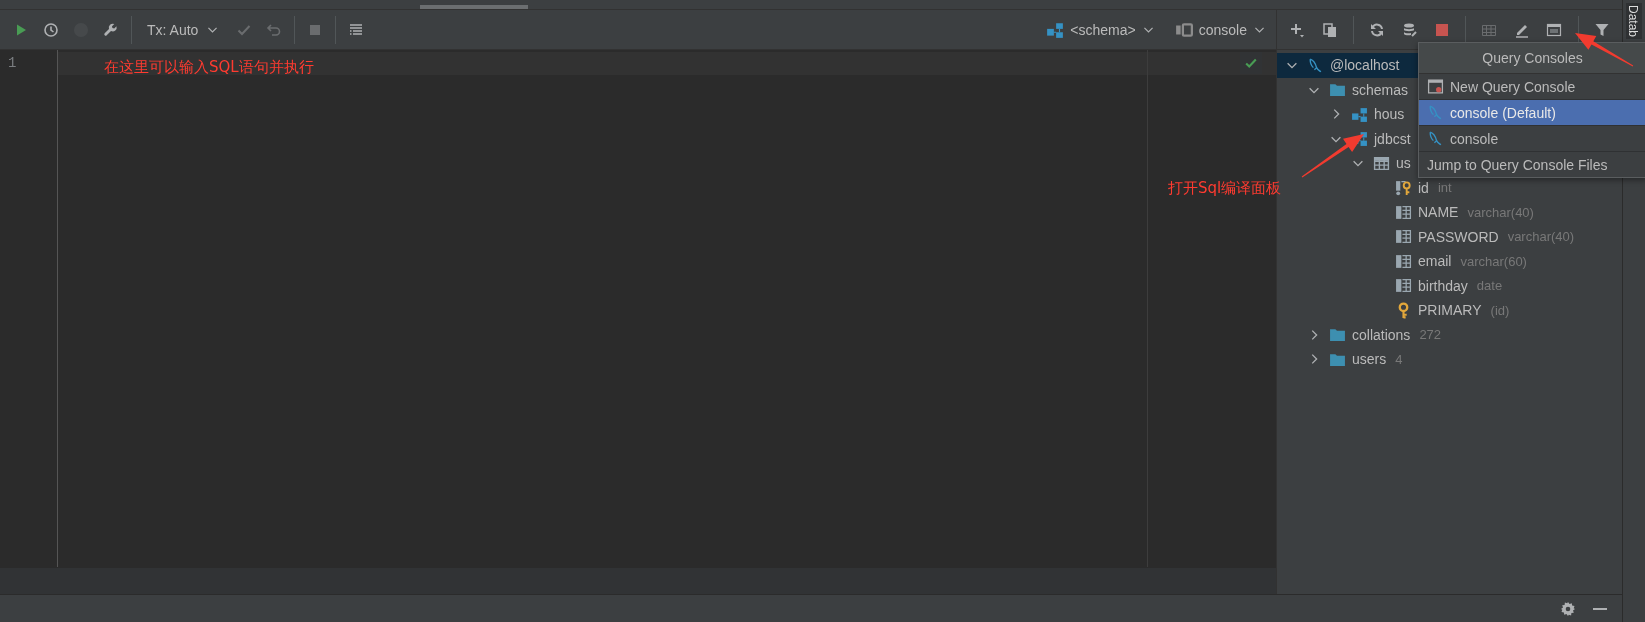 Image resolution: width=1645 pixels, height=622 pixels. Describe the element at coordinates (1430, 335) in the screenshot. I see `node-detail: 272` at that location.